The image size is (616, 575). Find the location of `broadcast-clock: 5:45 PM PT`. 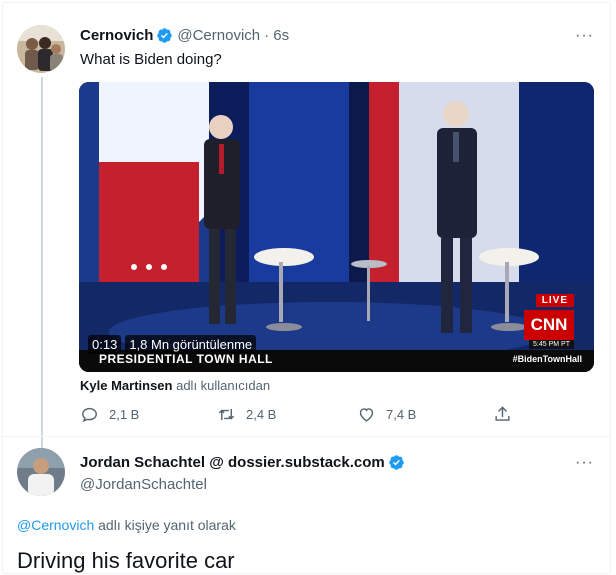

broadcast-clock: 5:45 PM PT is located at coordinates (551, 344).